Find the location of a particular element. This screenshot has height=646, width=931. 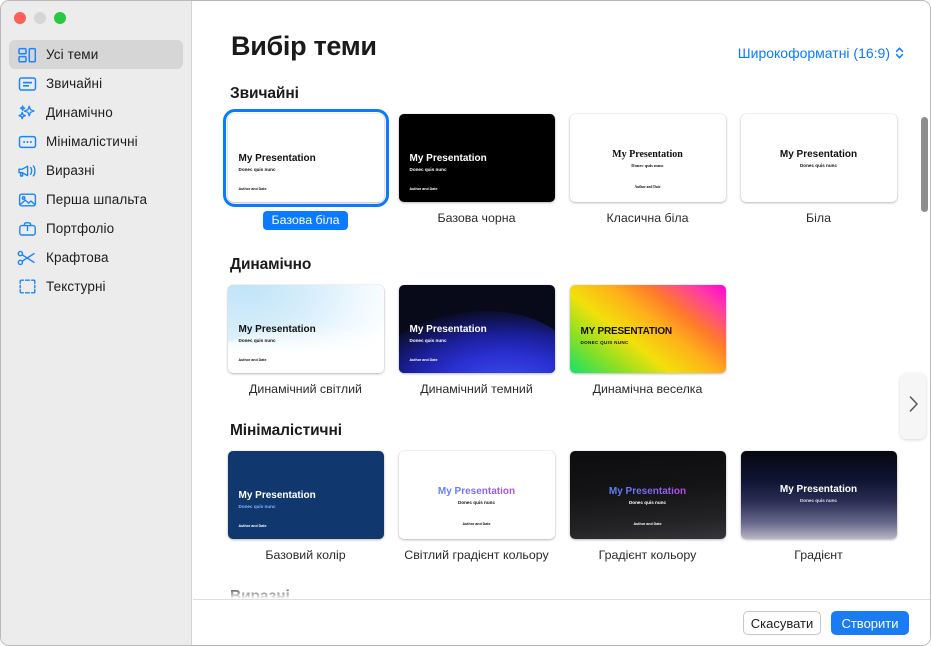

sidebar-item-expressive: Виразні is located at coordinates (96, 170).